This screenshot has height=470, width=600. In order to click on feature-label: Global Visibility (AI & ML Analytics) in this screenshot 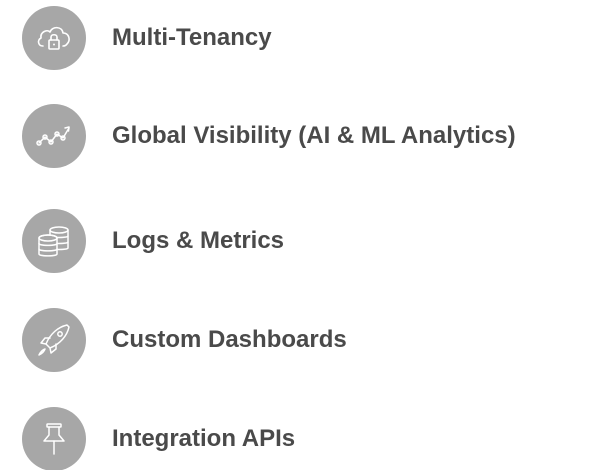, I will do `click(314, 135)`.